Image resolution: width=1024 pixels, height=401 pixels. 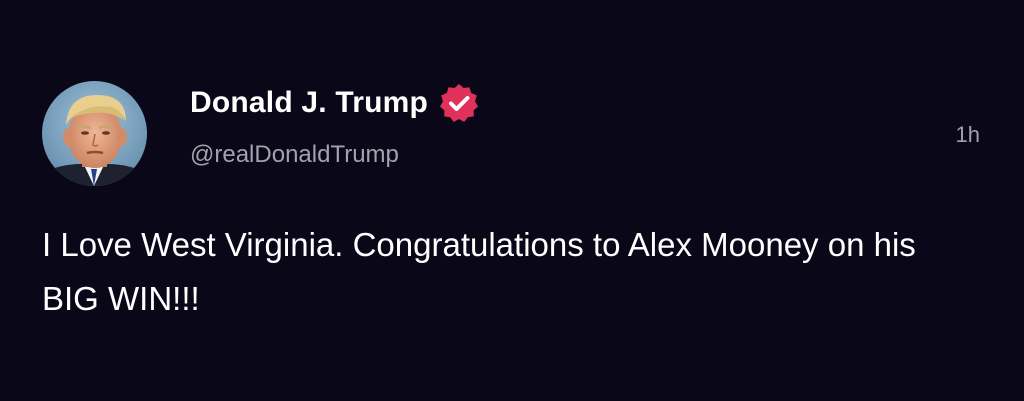 I want to click on author-avatar, so click(x=94, y=133).